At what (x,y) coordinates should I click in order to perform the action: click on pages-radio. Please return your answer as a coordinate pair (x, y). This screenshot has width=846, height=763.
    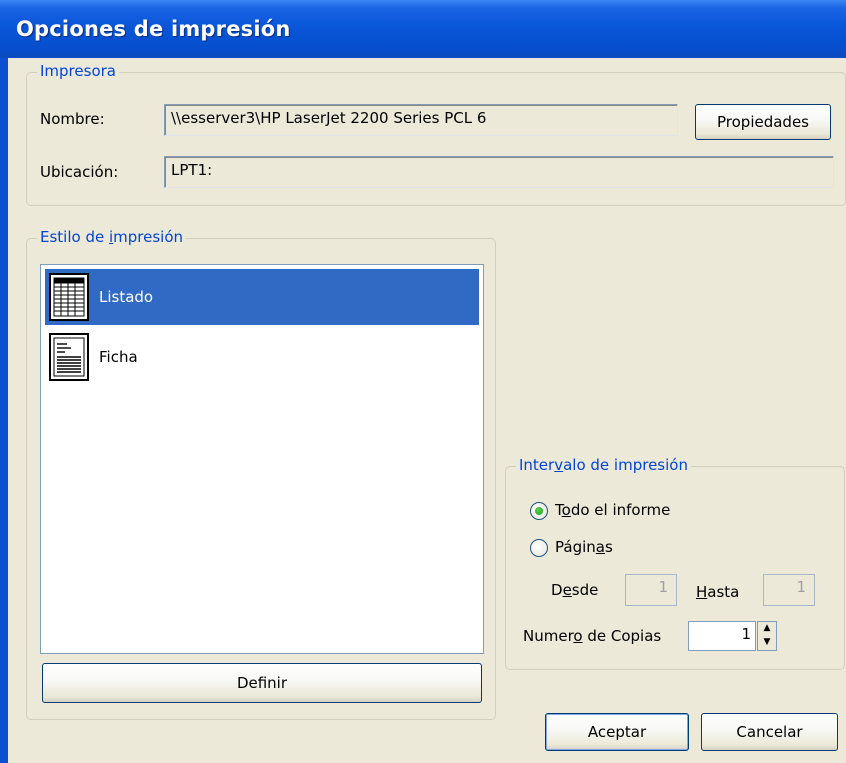
    Looking at the image, I should click on (539, 548).